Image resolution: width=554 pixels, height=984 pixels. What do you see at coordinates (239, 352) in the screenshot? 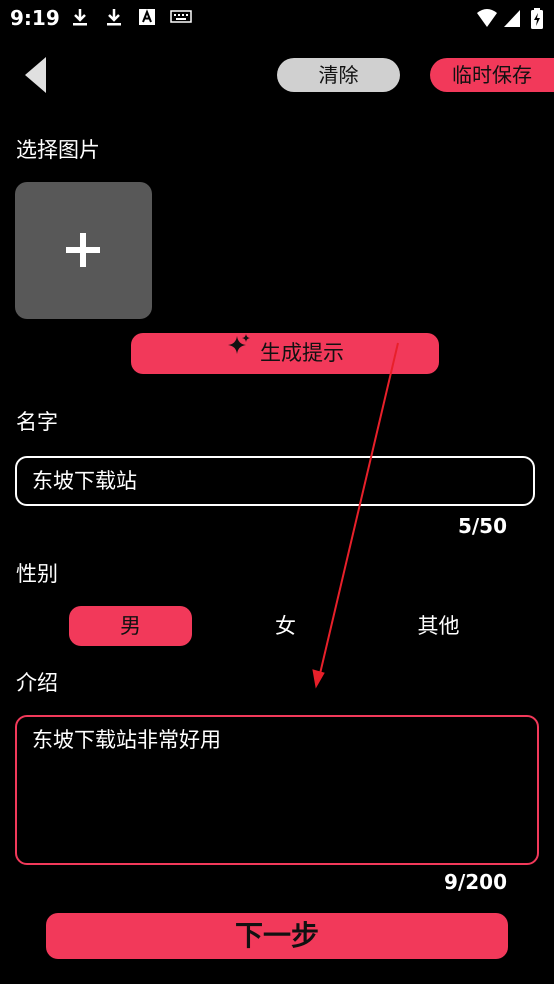
I see `sparkle-icon` at bounding box center [239, 352].